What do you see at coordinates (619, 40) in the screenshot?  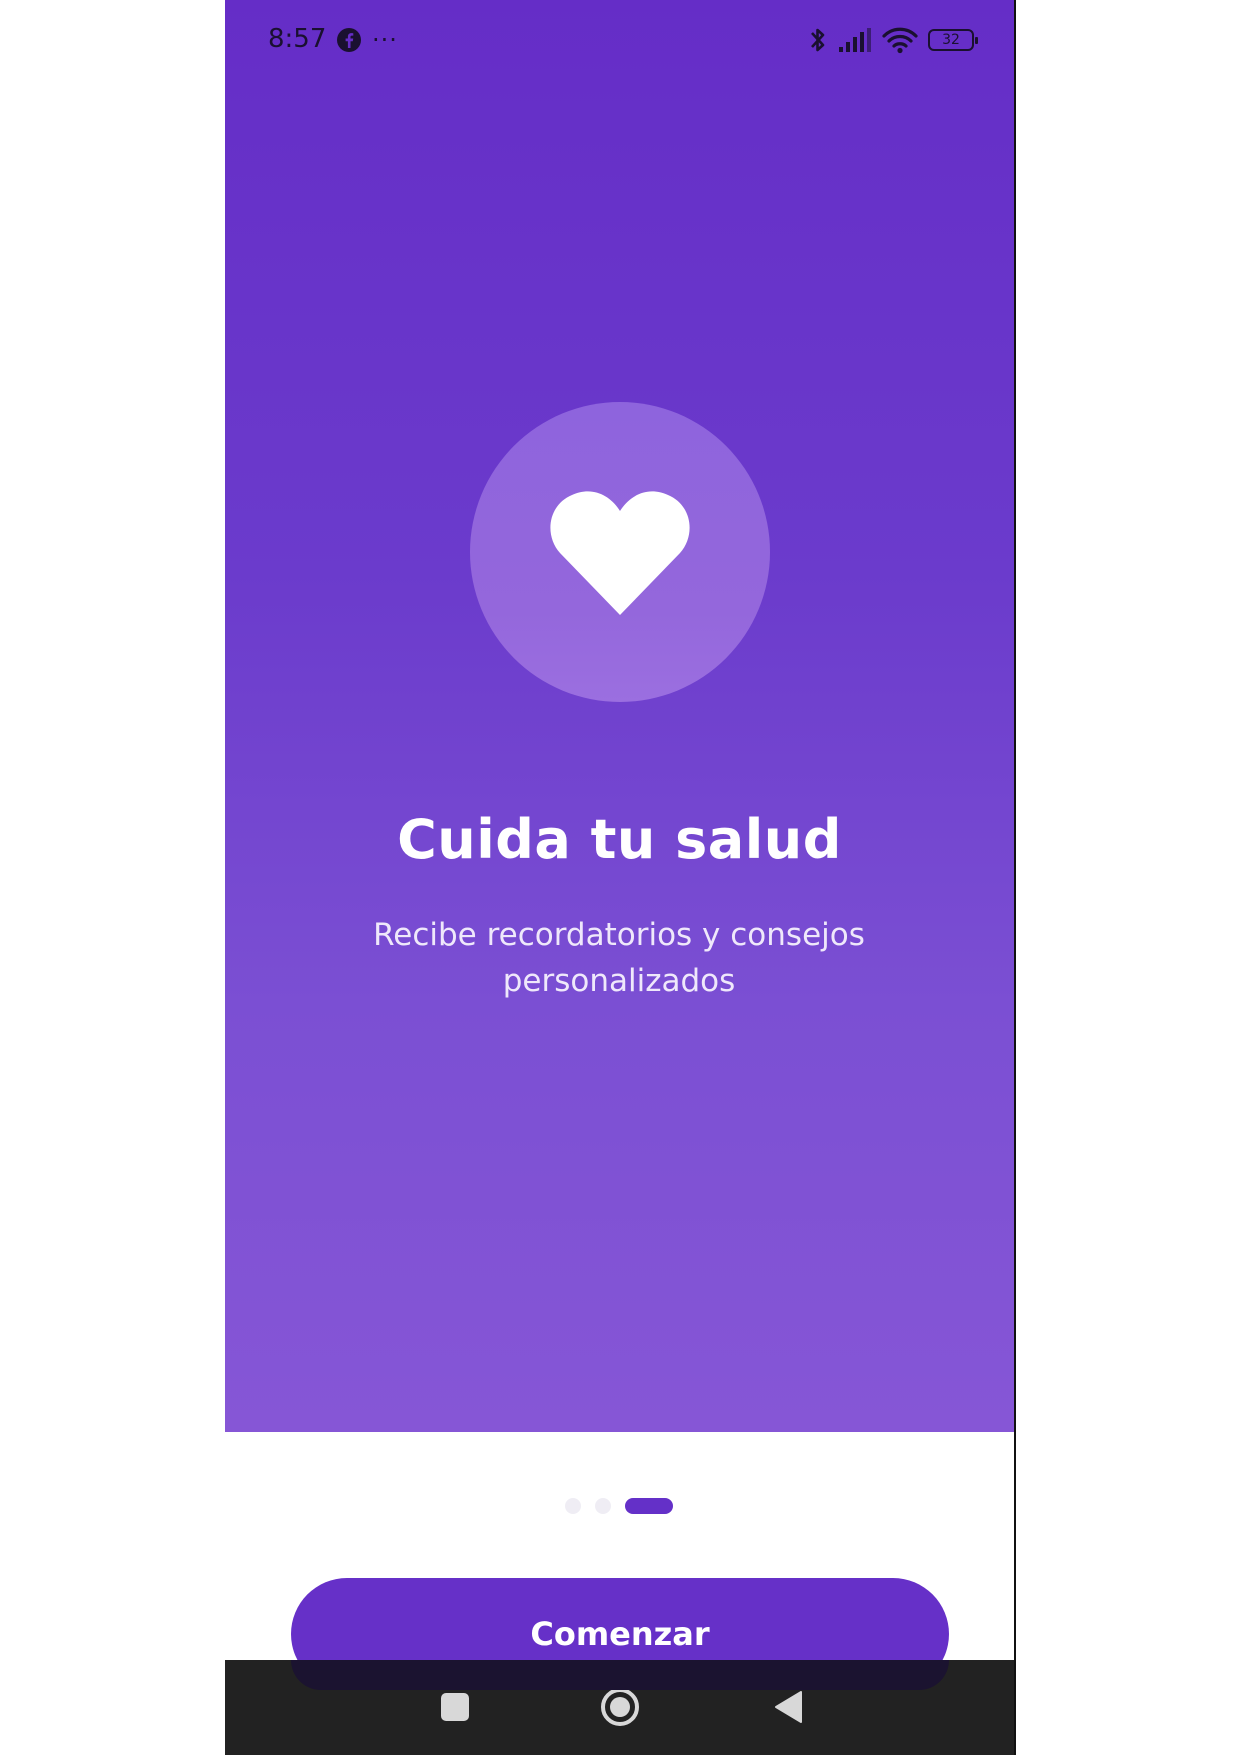 I see `status-bar: 8:57 ··· 32` at bounding box center [619, 40].